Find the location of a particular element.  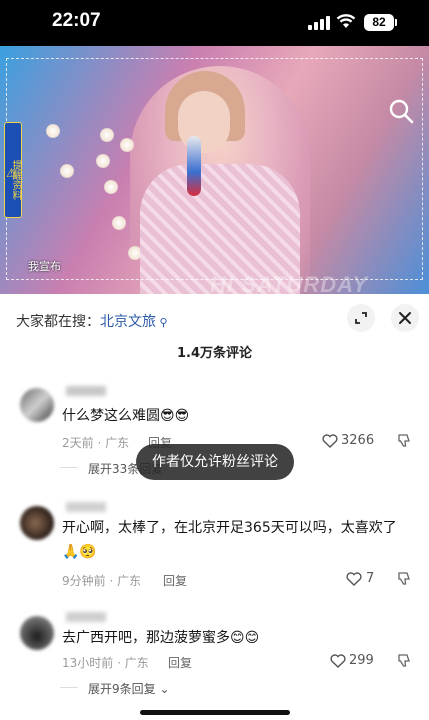

emoji: 😎😎 is located at coordinates (175, 416).